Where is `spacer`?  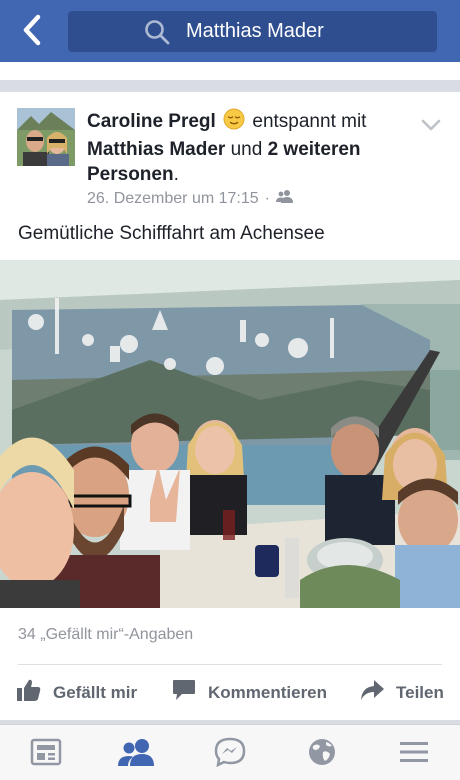 spacer is located at coordinates (230, 71).